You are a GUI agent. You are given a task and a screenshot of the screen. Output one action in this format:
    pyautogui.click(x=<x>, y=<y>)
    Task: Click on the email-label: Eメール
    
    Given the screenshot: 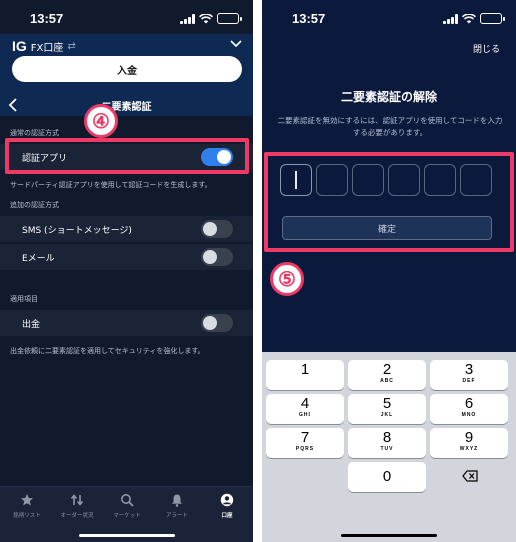 What is the action you would take?
    pyautogui.click(x=38, y=259)
    